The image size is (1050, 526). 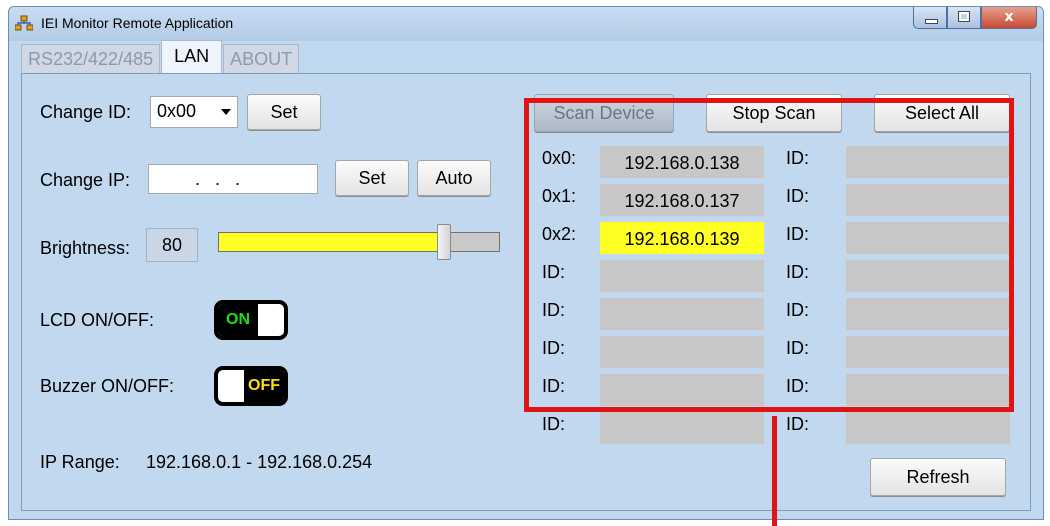 What do you see at coordinates (226, 112) in the screenshot?
I see `chevron-down-icon` at bounding box center [226, 112].